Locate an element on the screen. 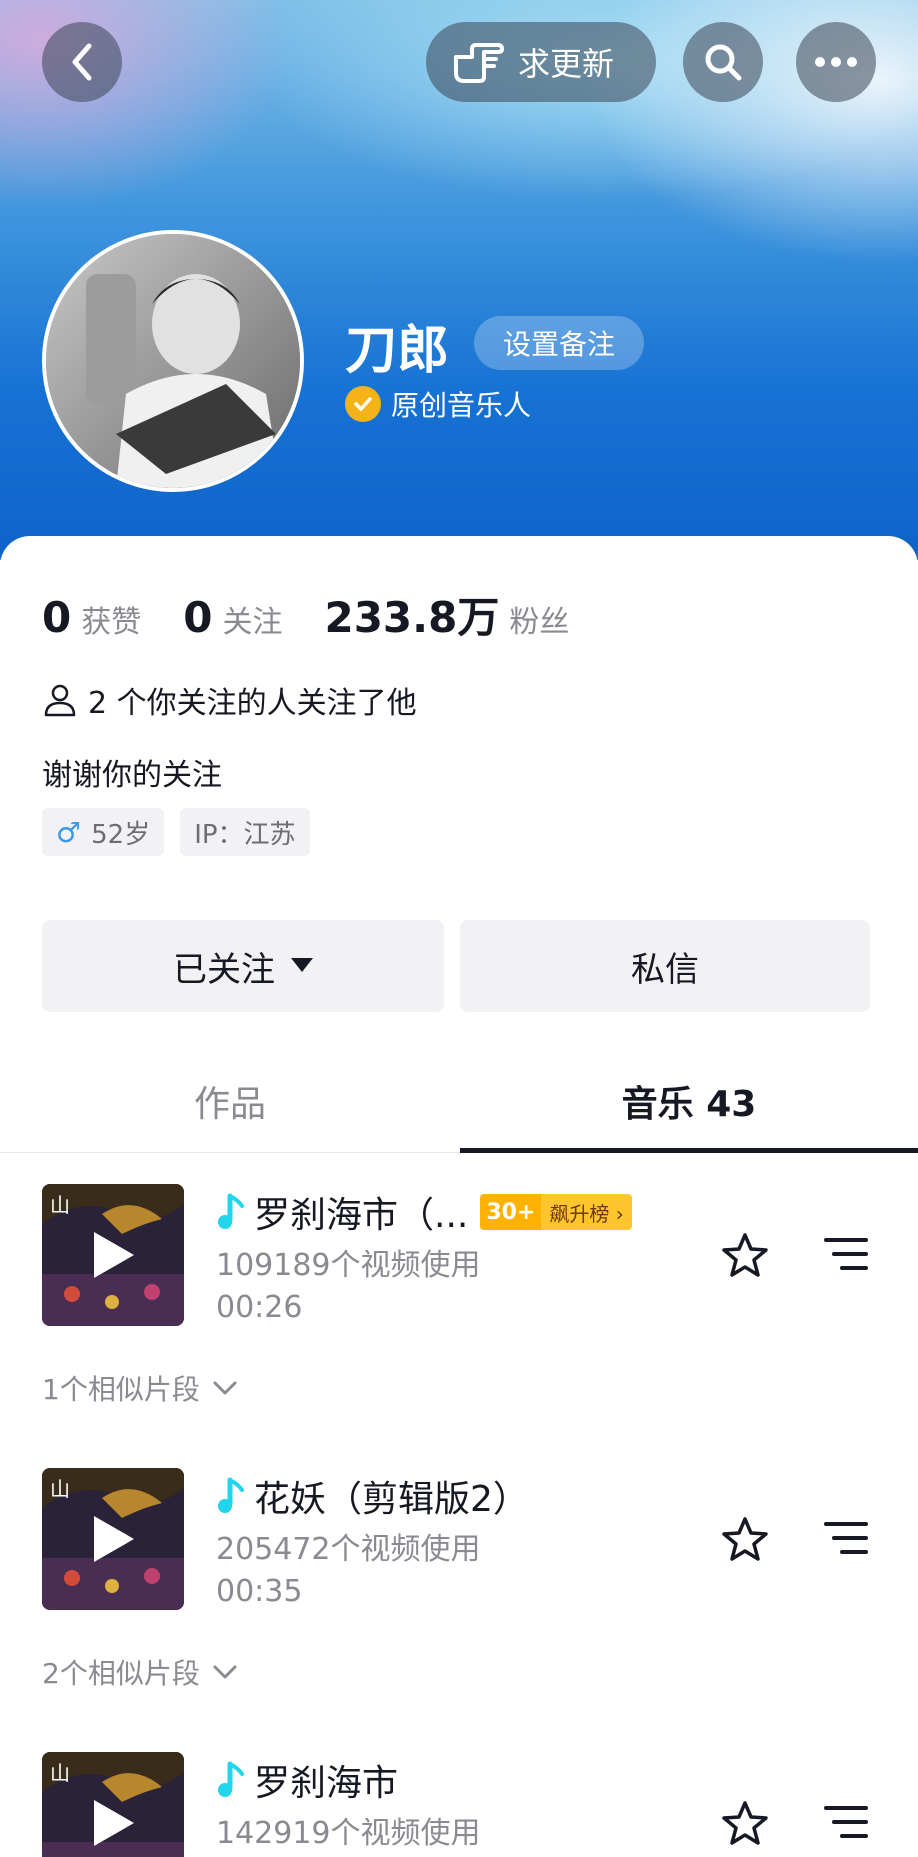 This screenshot has width=918, height=1857. search-icon is located at coordinates (723, 62).